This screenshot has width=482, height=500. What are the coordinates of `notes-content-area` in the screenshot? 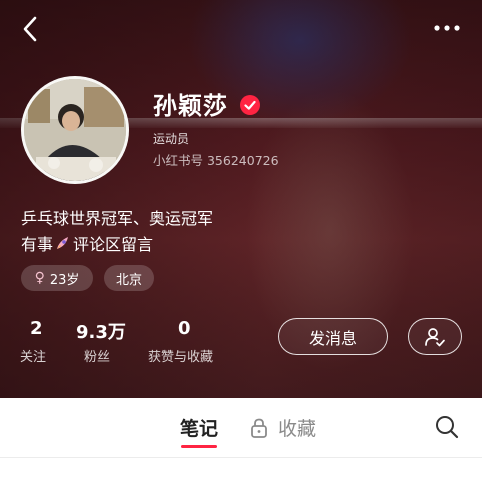 It's located at (241, 479).